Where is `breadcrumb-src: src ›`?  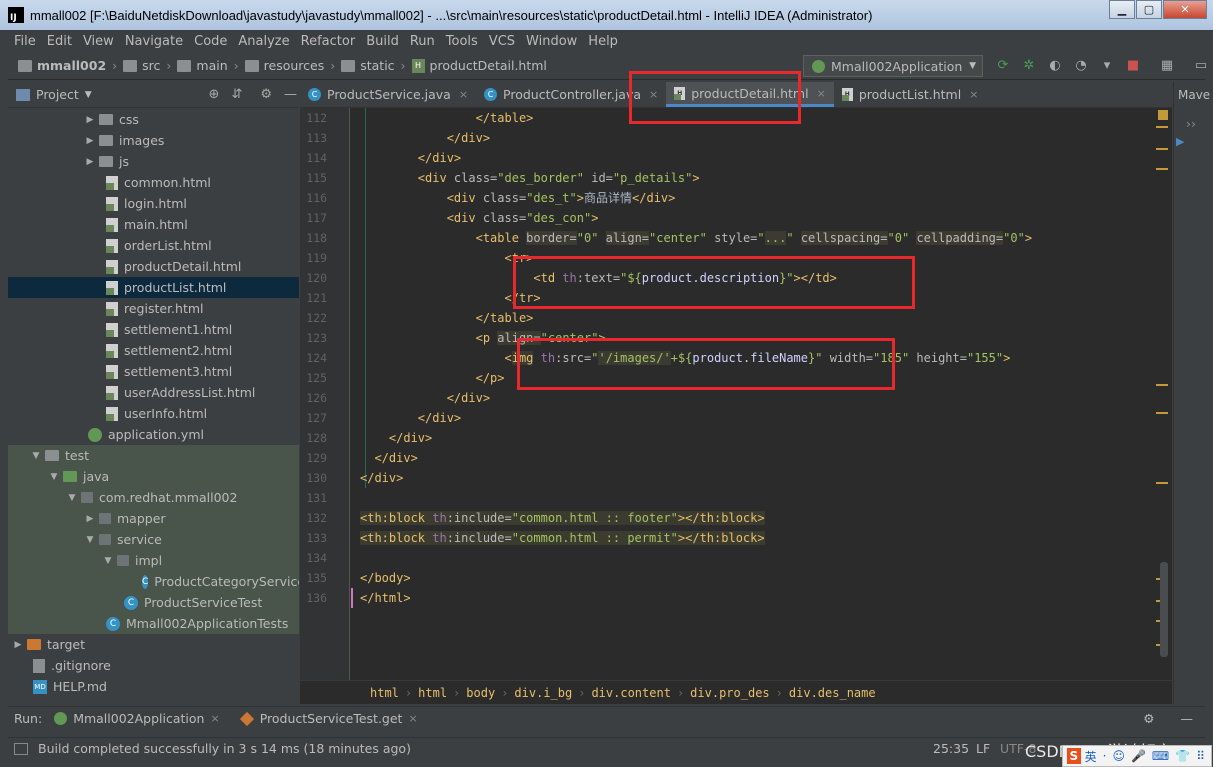 breadcrumb-src: src › is located at coordinates (147, 65).